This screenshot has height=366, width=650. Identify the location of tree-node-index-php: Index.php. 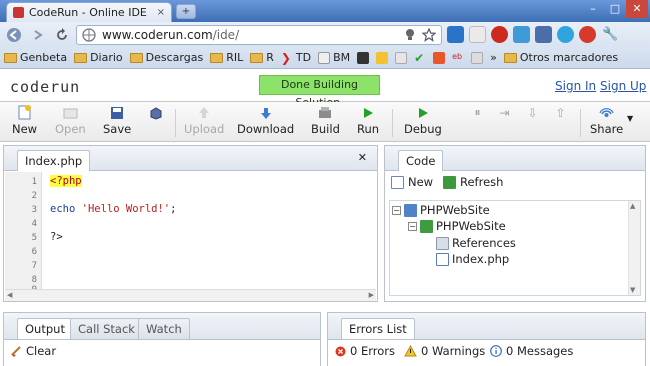
(472, 259).